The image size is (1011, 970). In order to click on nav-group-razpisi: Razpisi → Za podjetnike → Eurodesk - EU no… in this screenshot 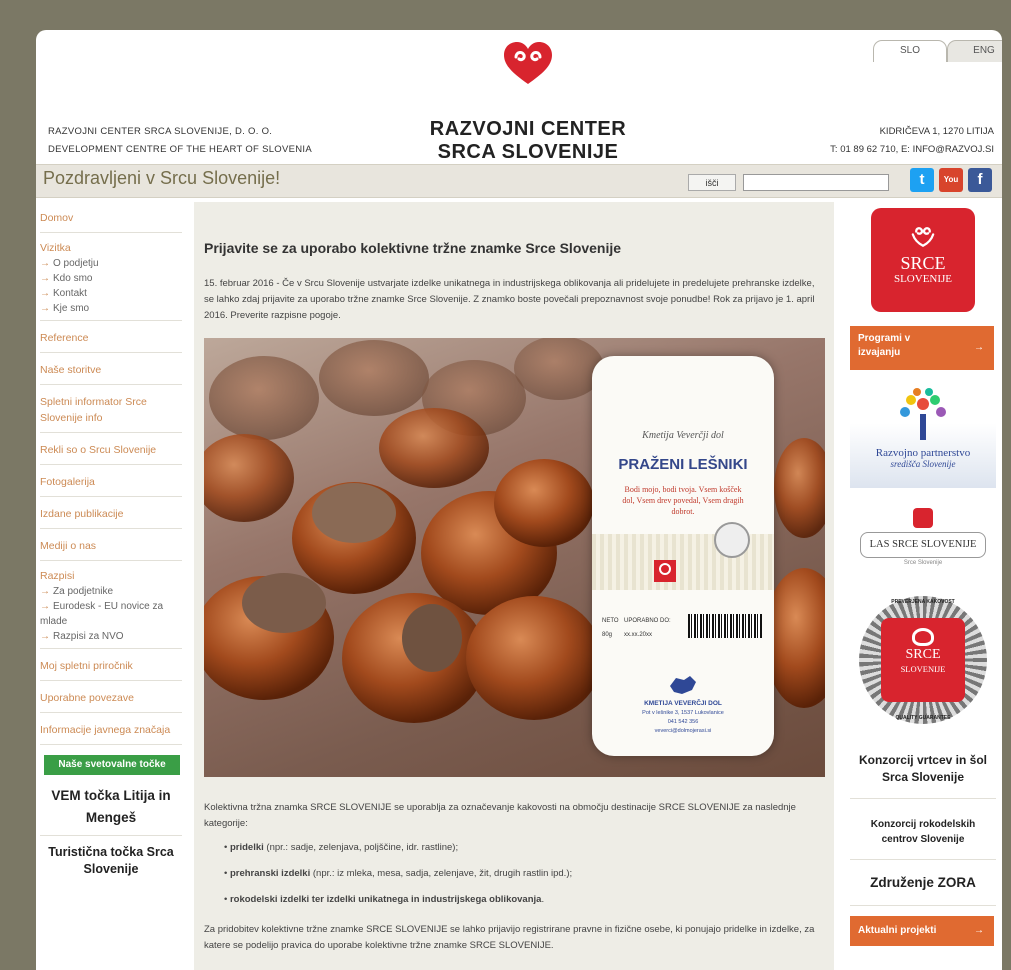, I will do `click(111, 608)`.